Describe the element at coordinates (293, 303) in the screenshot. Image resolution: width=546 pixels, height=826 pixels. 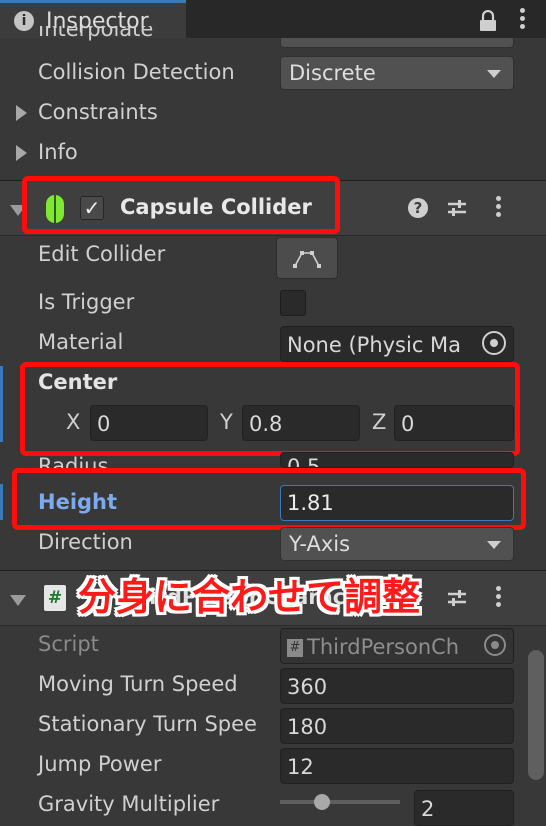
I see `is-trigger-checkbox` at that location.